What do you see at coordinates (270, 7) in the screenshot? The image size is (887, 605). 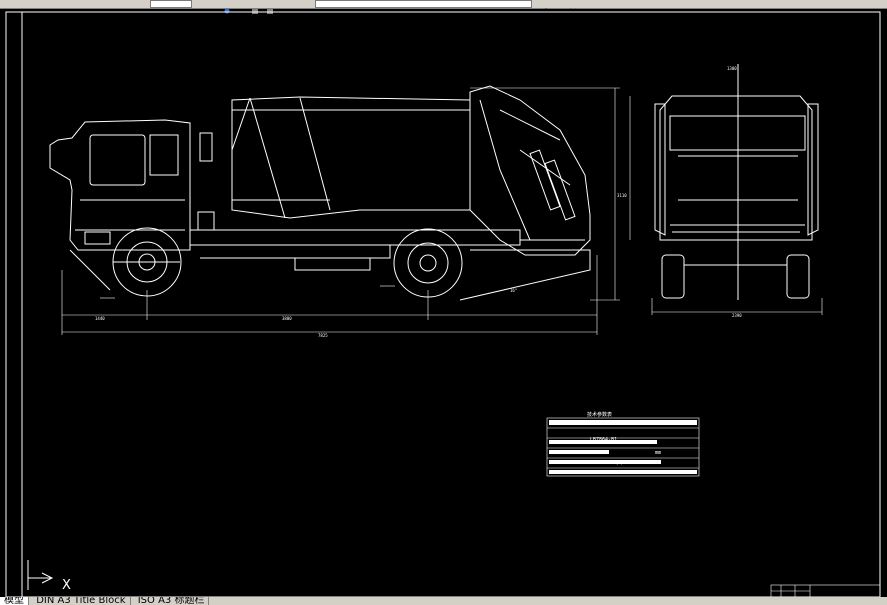 I see `settings-icon` at bounding box center [270, 7].